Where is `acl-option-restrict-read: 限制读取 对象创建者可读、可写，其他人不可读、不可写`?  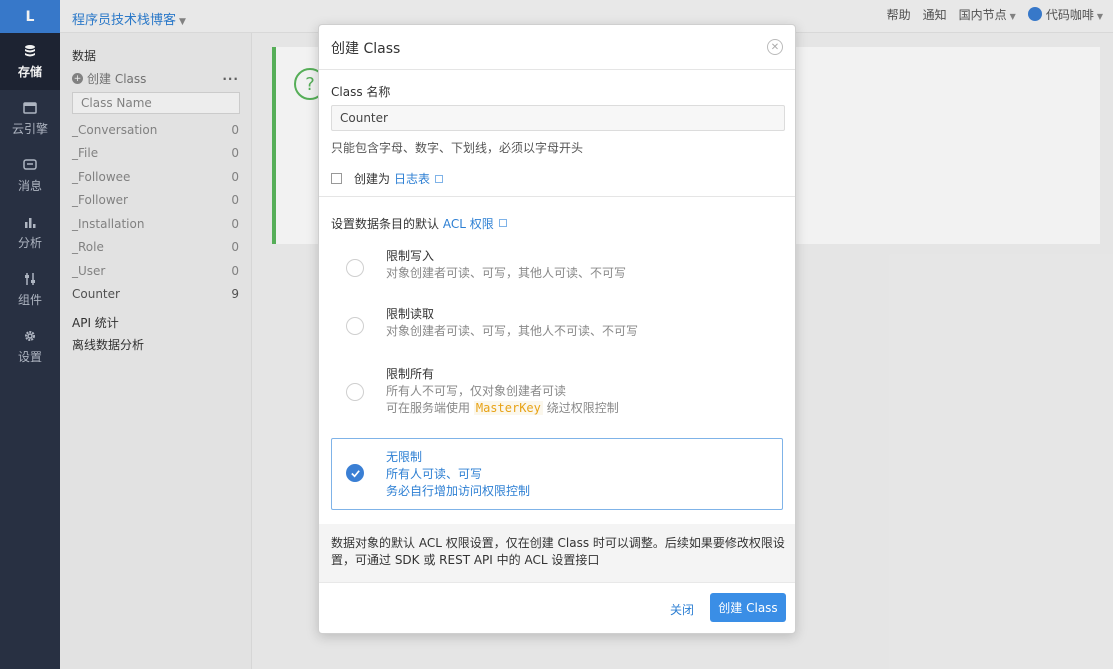
acl-option-restrict-read: 限制读取 对象创建者可读、可写，其他人不可读、不可写 is located at coordinates (557, 327).